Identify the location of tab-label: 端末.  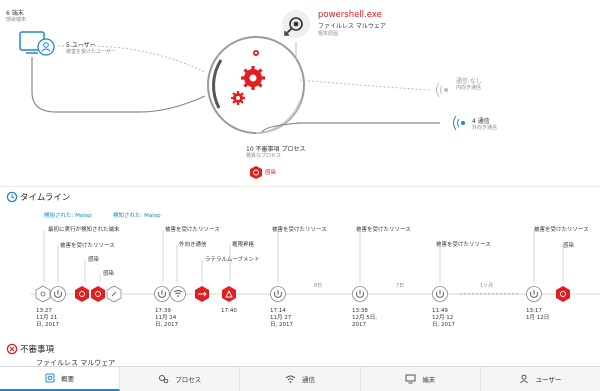
(429, 380).